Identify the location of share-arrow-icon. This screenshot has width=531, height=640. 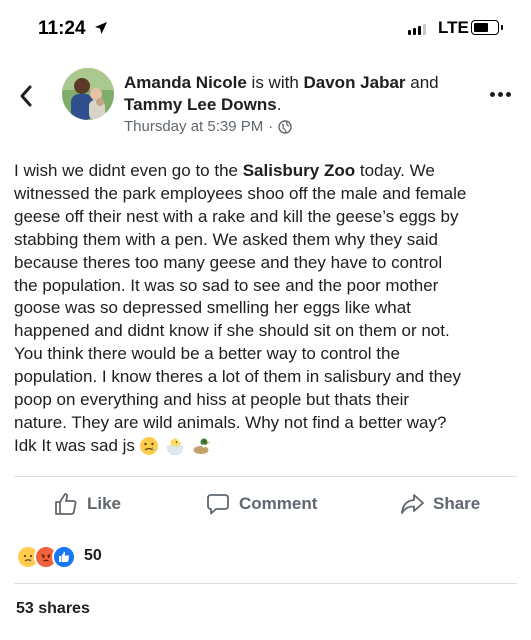
(412, 504).